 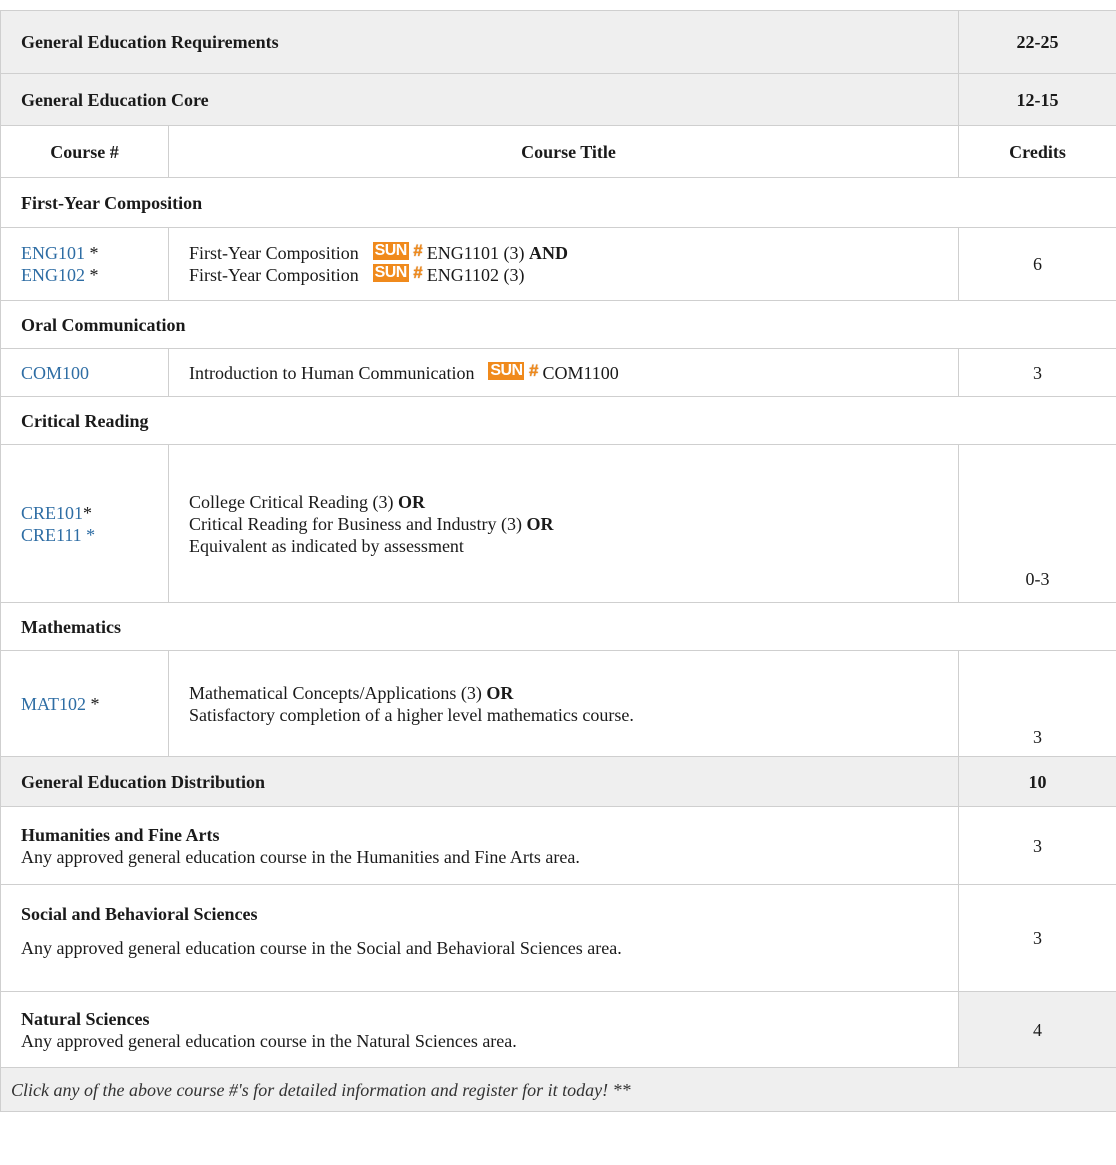 I want to click on section-heading-row: Mathematics, so click(x=558, y=627).